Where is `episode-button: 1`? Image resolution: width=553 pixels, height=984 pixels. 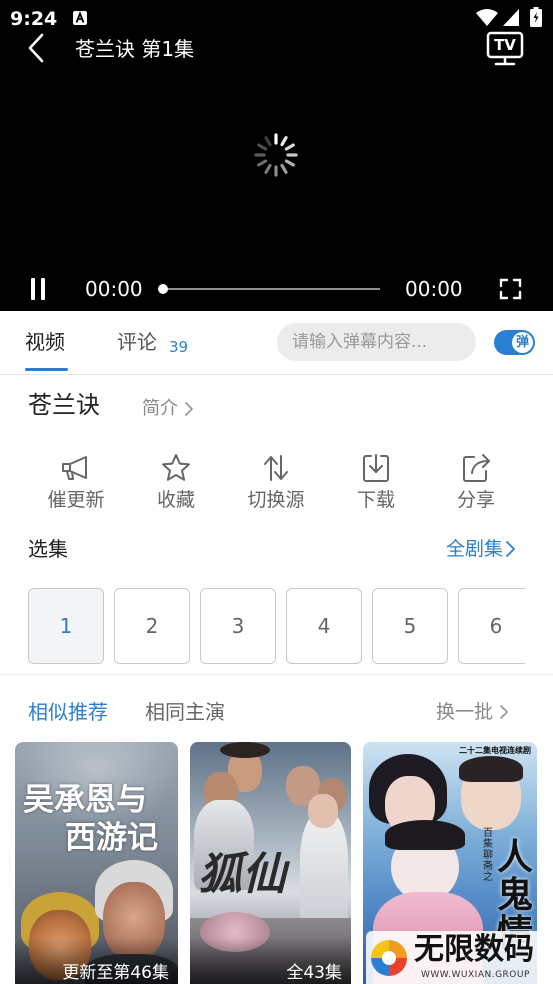
episode-button: 1 is located at coordinates (66, 626).